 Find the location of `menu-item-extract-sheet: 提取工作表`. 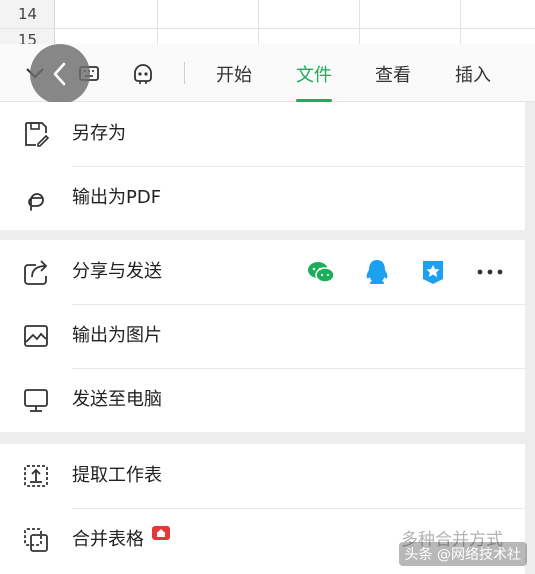

menu-item-extract-sheet: 提取工作表 is located at coordinates (262, 476).